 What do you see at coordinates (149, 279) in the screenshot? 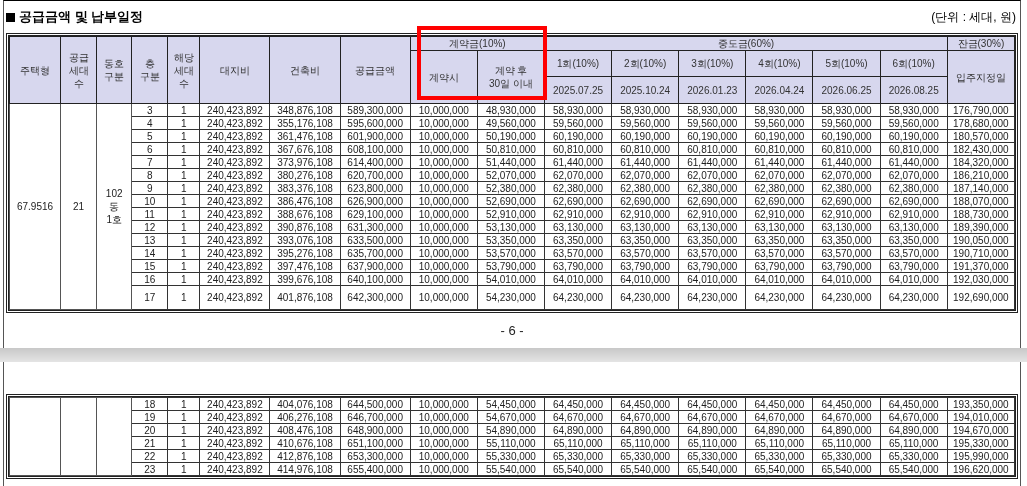
I see `table-cell: 16` at bounding box center [149, 279].